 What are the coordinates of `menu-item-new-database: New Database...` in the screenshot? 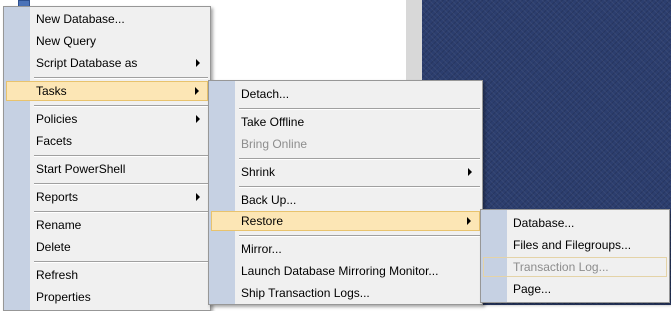 It's located at (107, 19).